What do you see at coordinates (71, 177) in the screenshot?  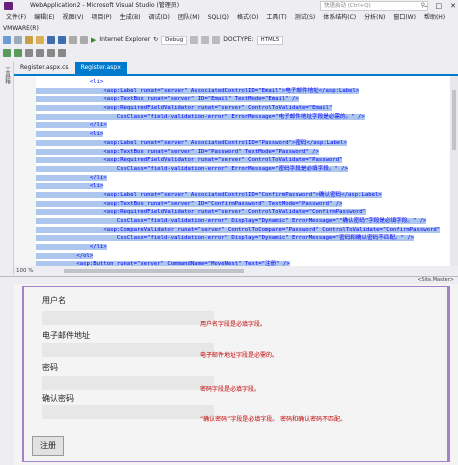 I see `code-line-text: </li>` at bounding box center [71, 177].